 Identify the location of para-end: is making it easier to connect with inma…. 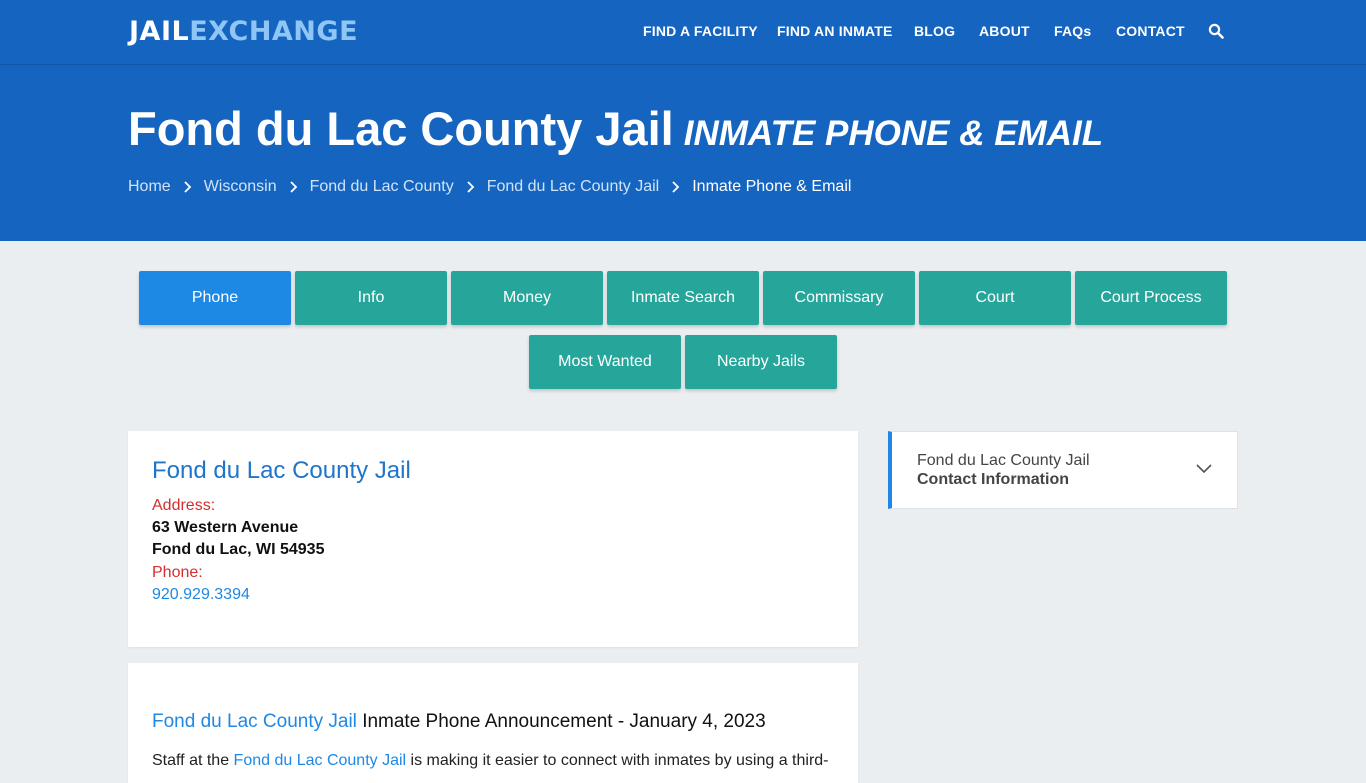
(617, 760).